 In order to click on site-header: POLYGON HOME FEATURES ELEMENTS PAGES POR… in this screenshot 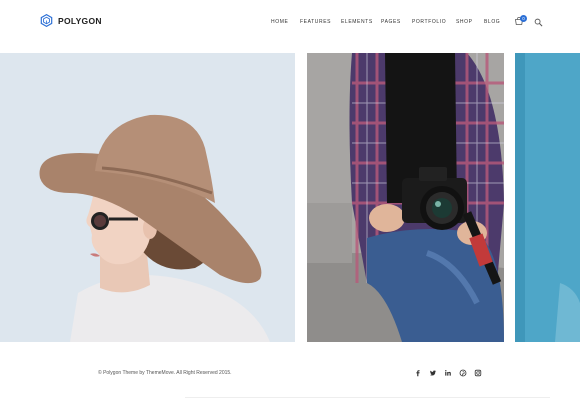, I will do `click(290, 26)`.